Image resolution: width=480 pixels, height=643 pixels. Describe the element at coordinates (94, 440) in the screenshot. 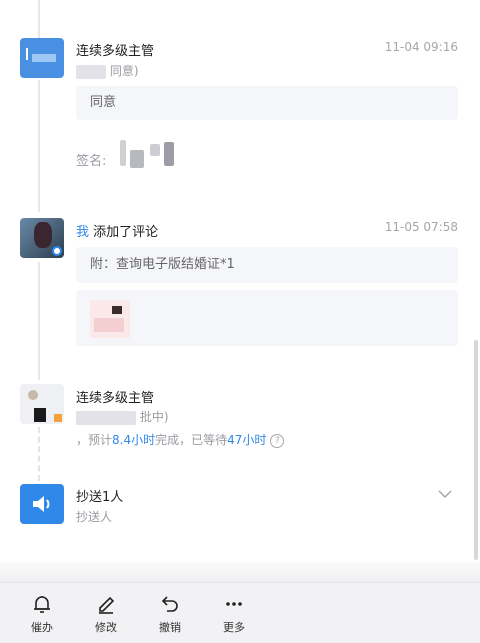

I see `estimate-prefix: ，预计` at that location.